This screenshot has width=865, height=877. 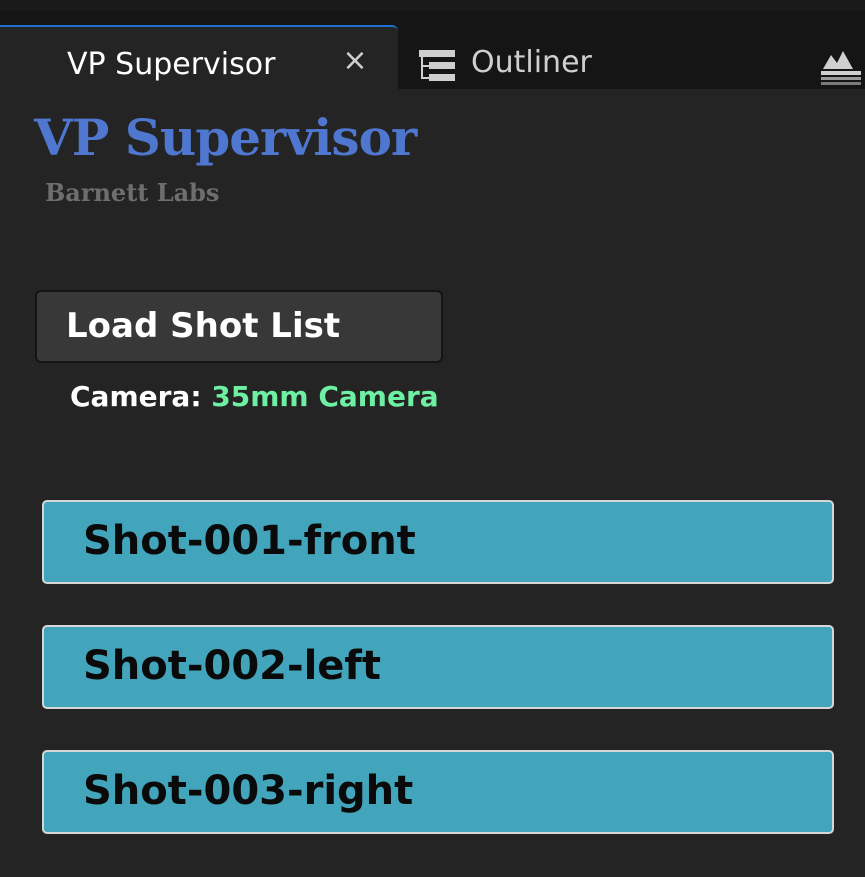 I want to click on tab-label: Outliner, so click(x=531, y=62).